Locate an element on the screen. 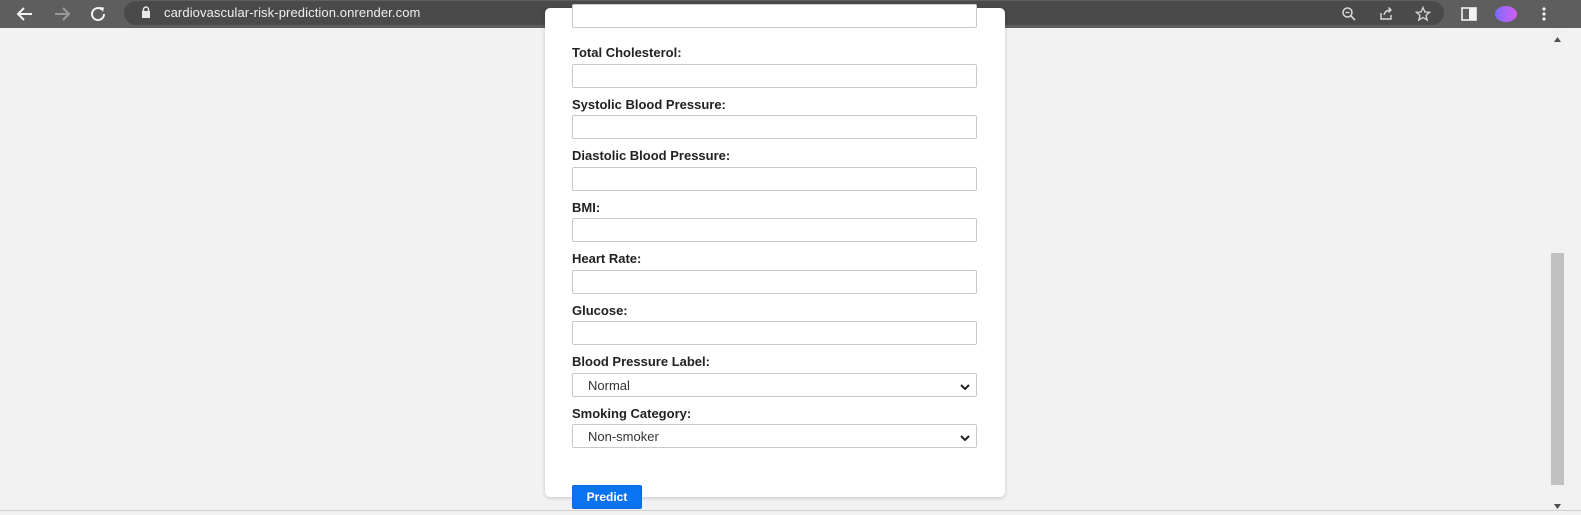 This screenshot has width=1581, height=515. bp-label-select: Normal is located at coordinates (774, 385).